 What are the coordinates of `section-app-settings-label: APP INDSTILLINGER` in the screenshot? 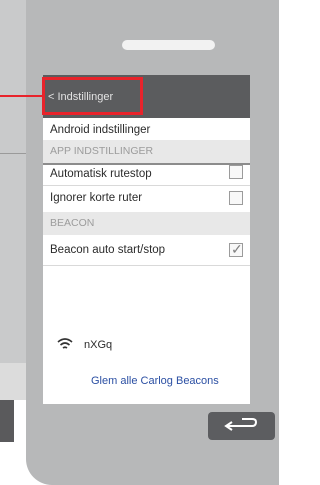 It's located at (102, 151).